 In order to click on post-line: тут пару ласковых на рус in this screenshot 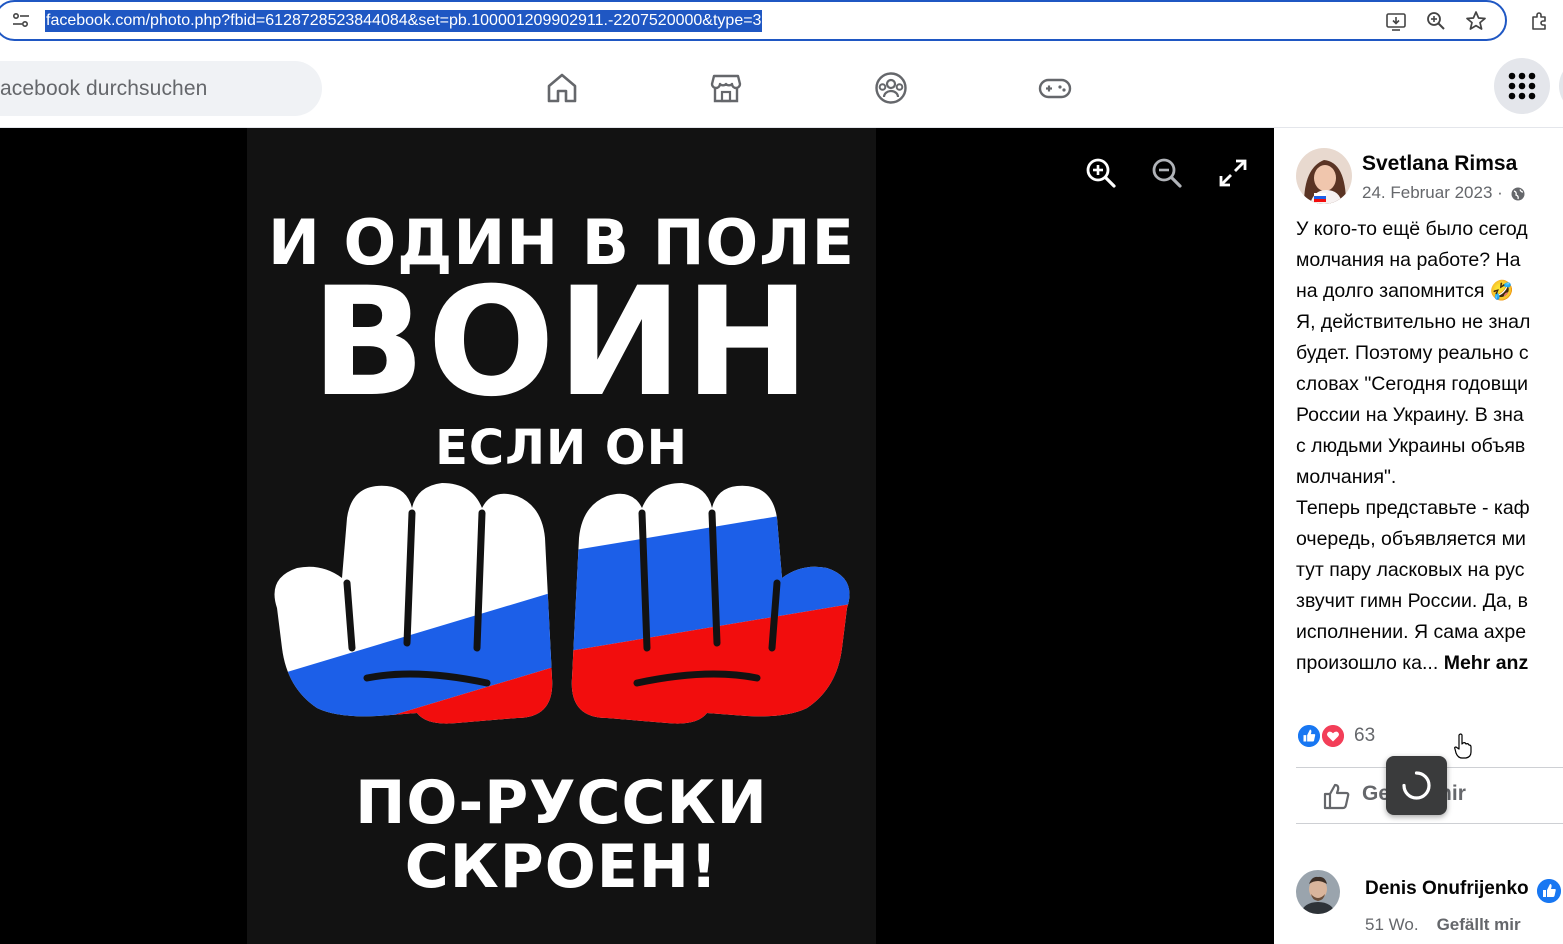, I will do `click(1410, 570)`.